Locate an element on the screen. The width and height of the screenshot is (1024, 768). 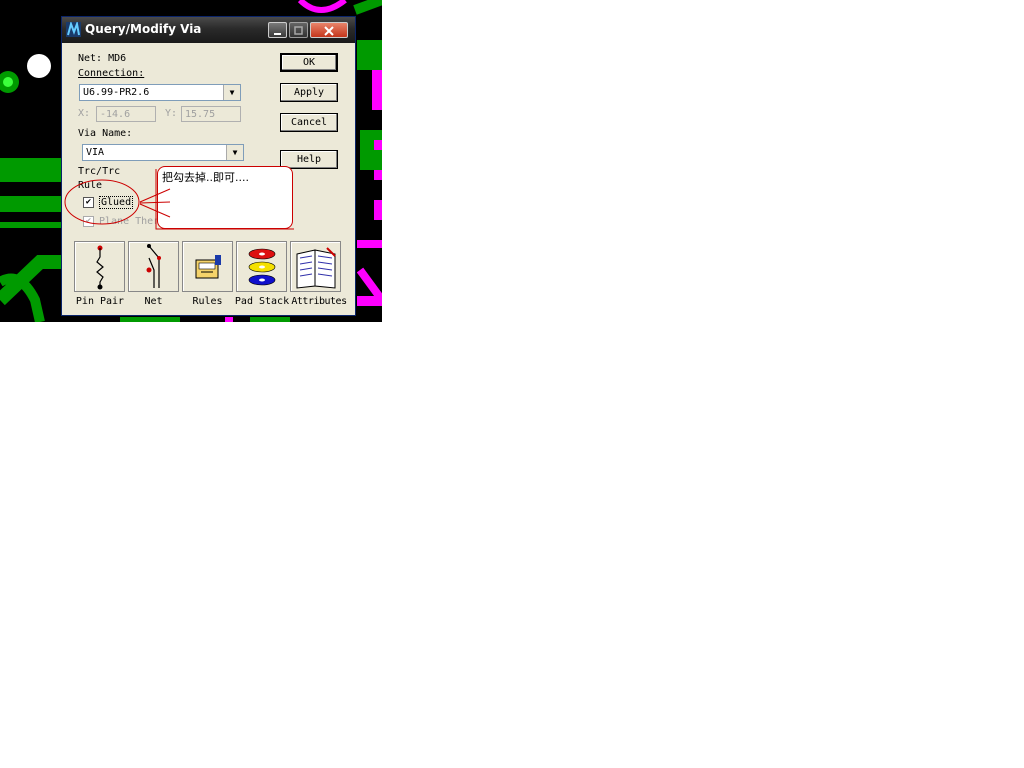
connection-label: Connection: is located at coordinates (111, 73).